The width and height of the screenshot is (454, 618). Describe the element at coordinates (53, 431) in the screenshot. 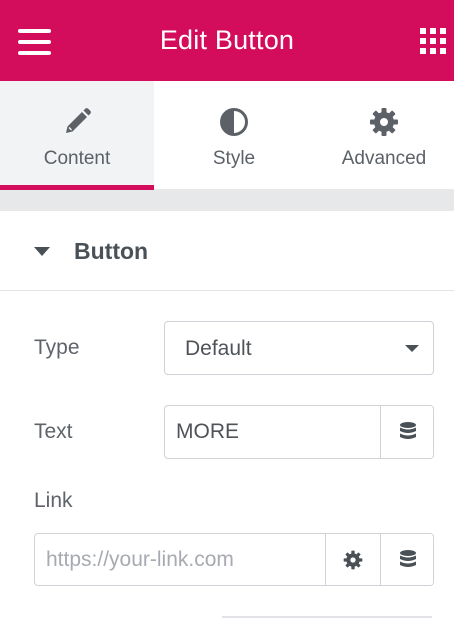

I see `text-label: Text` at that location.